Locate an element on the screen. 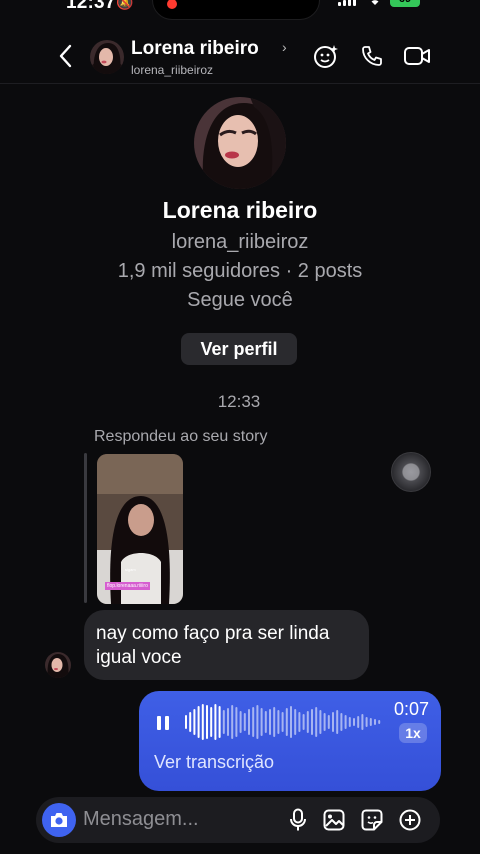 This screenshot has width=480, height=854. story-reply-label: Respondeu ao seu story is located at coordinates (181, 436).